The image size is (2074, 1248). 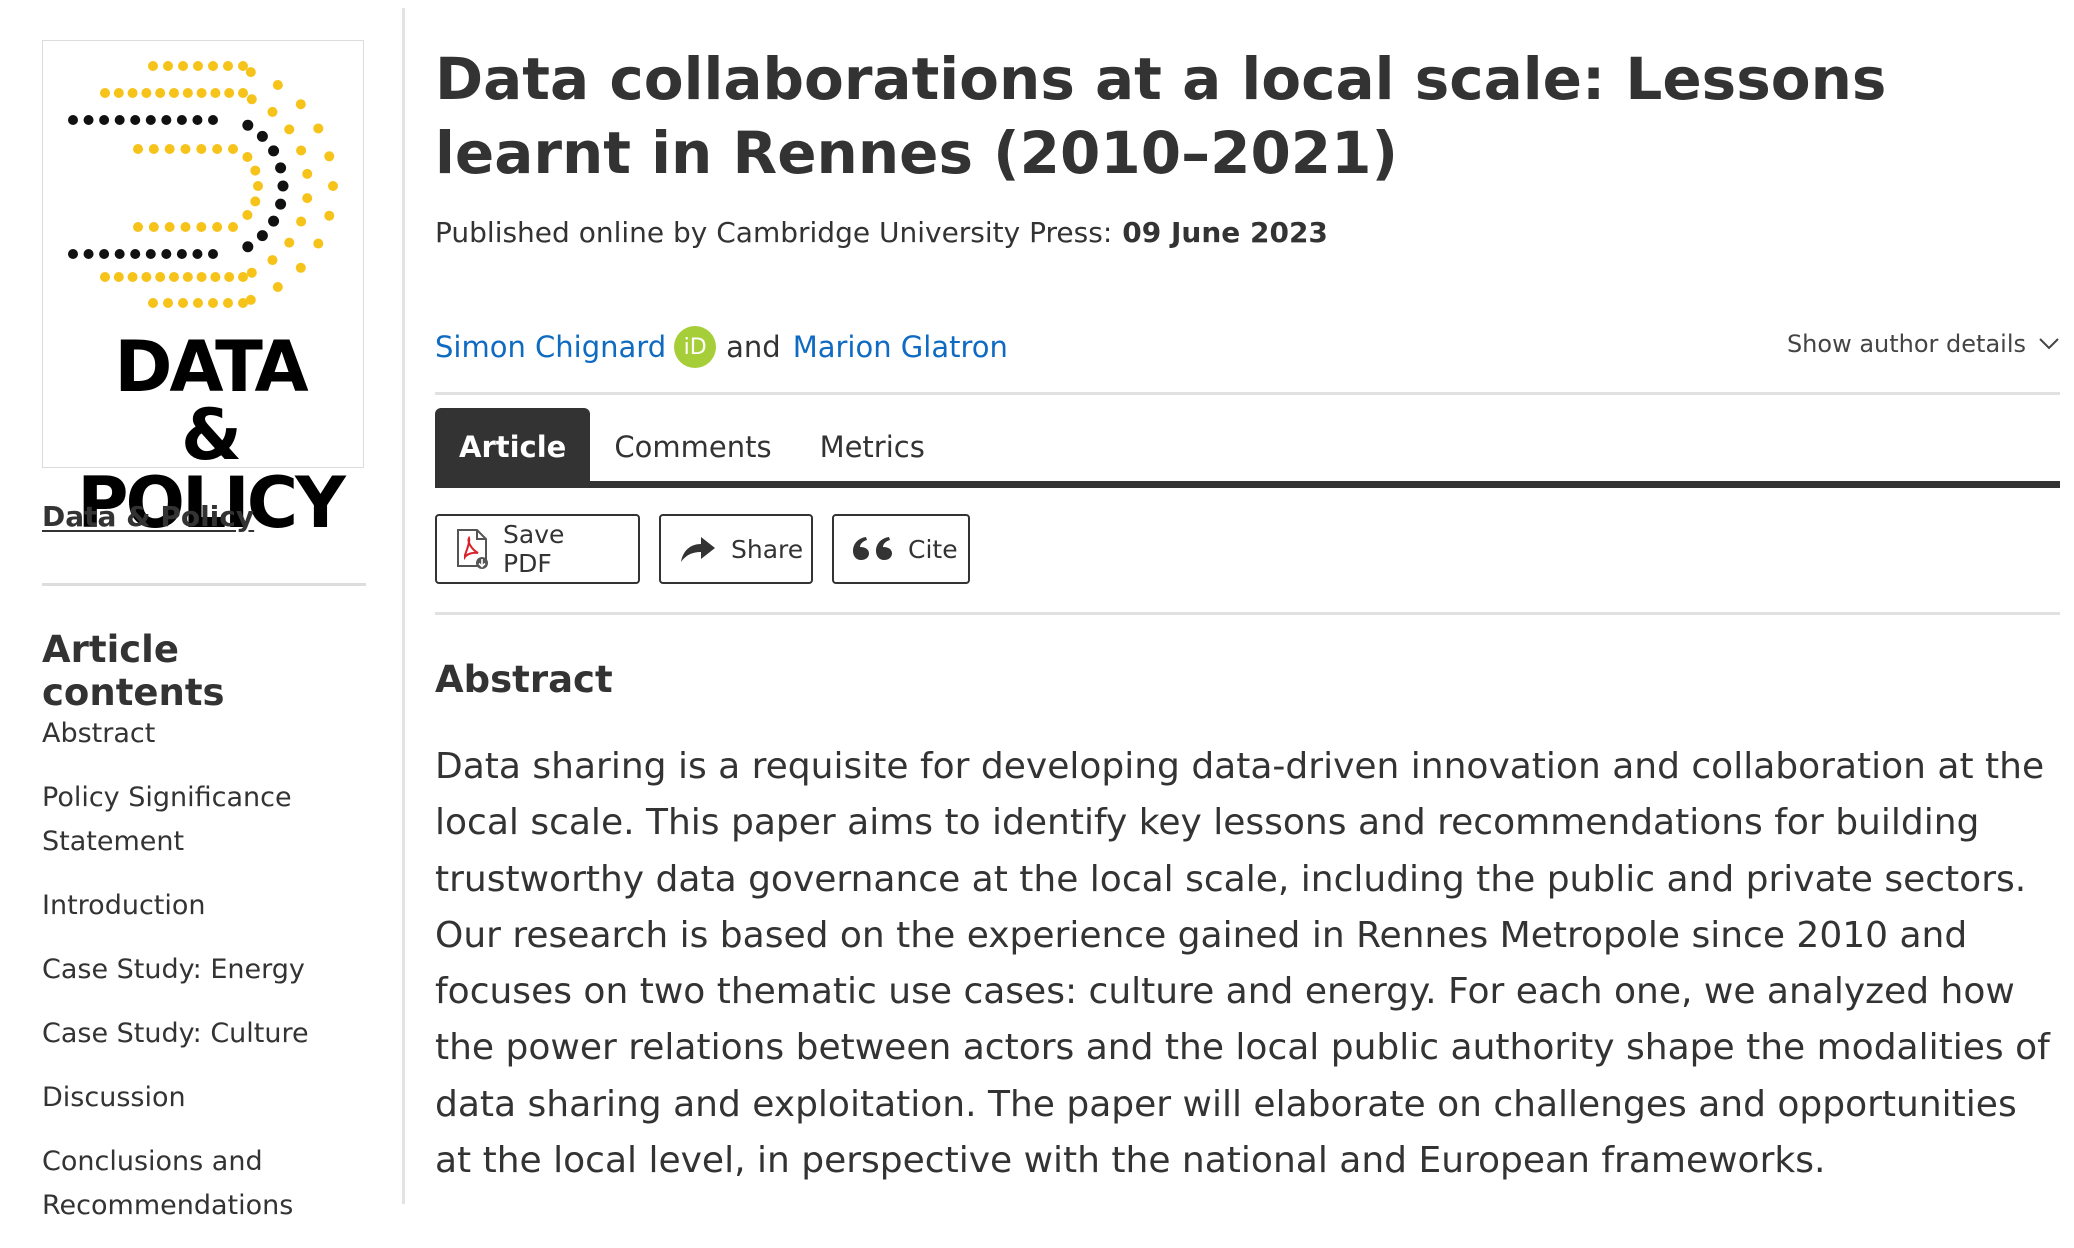 I want to click on save-pdf-button: Save PDF, so click(x=537, y=549).